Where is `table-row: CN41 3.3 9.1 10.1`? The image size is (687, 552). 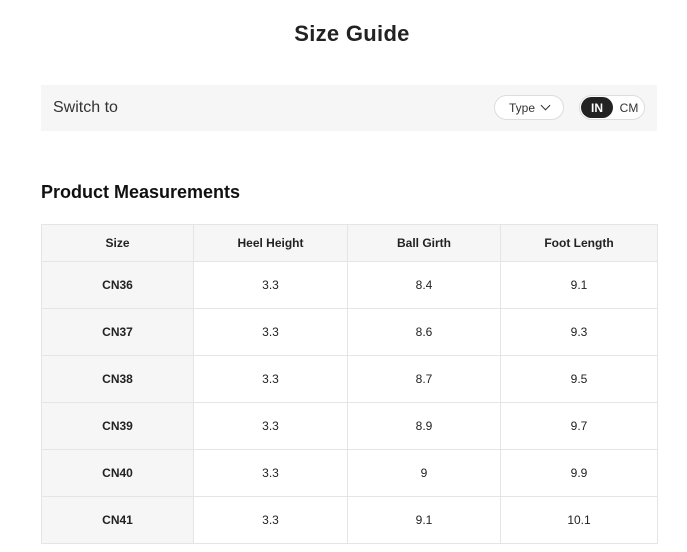 table-row: CN41 3.3 9.1 10.1 is located at coordinates (349, 520).